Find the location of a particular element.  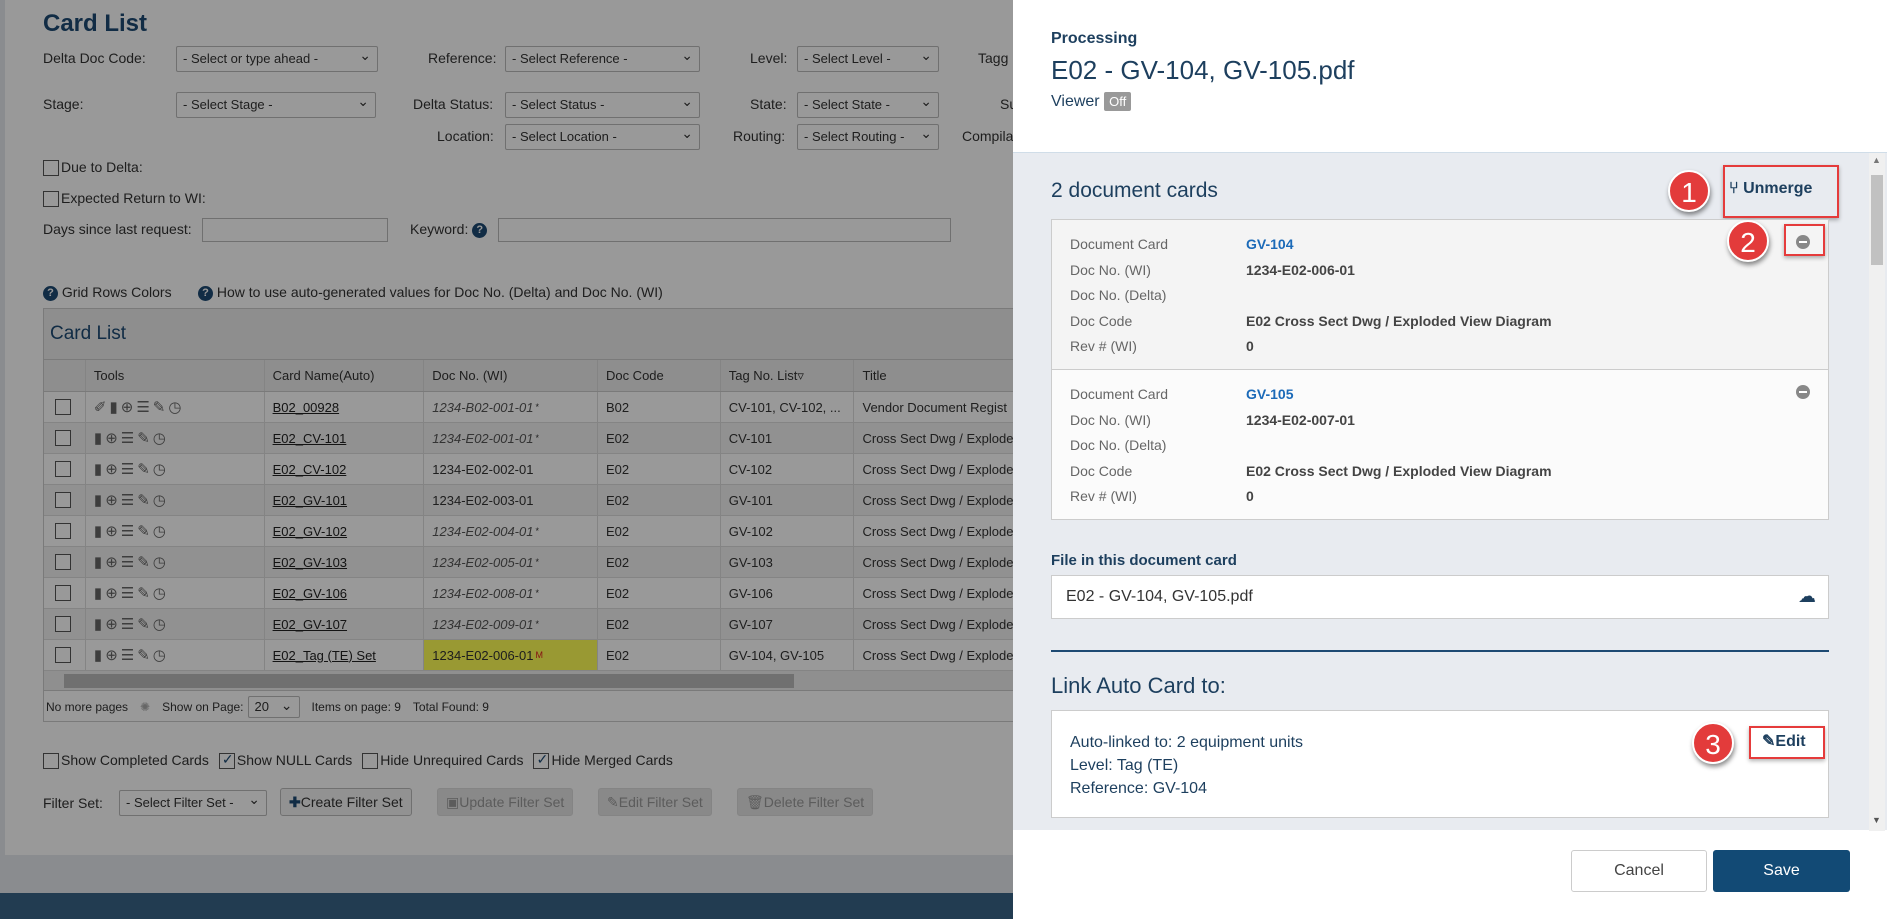

document-card-link: GV-104 is located at coordinates (1269, 244).